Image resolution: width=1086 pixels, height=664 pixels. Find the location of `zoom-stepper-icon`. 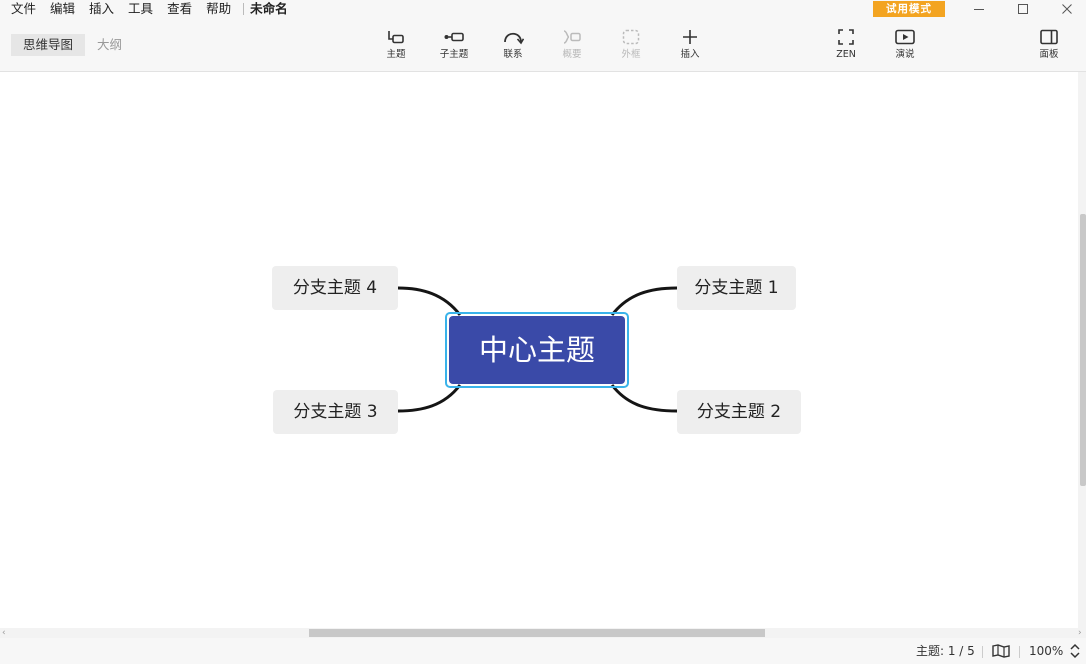

zoom-stepper-icon is located at coordinates (1075, 651).